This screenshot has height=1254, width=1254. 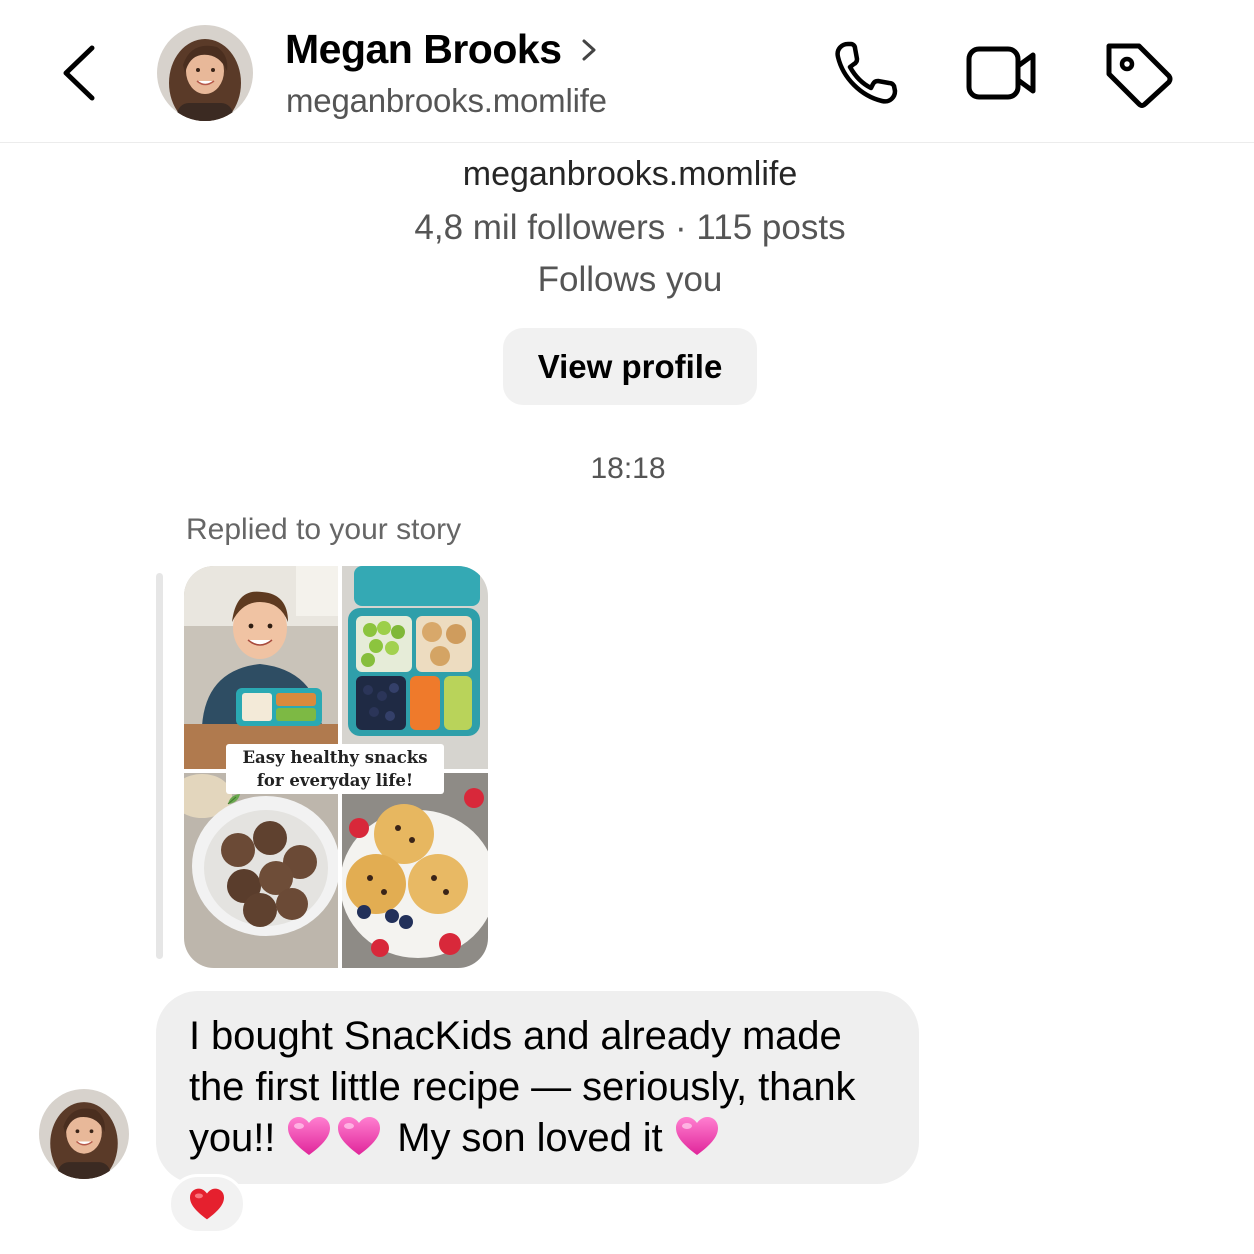 What do you see at coordinates (446, 100) in the screenshot?
I see `contact-handle: meganbrooks.momlife` at bounding box center [446, 100].